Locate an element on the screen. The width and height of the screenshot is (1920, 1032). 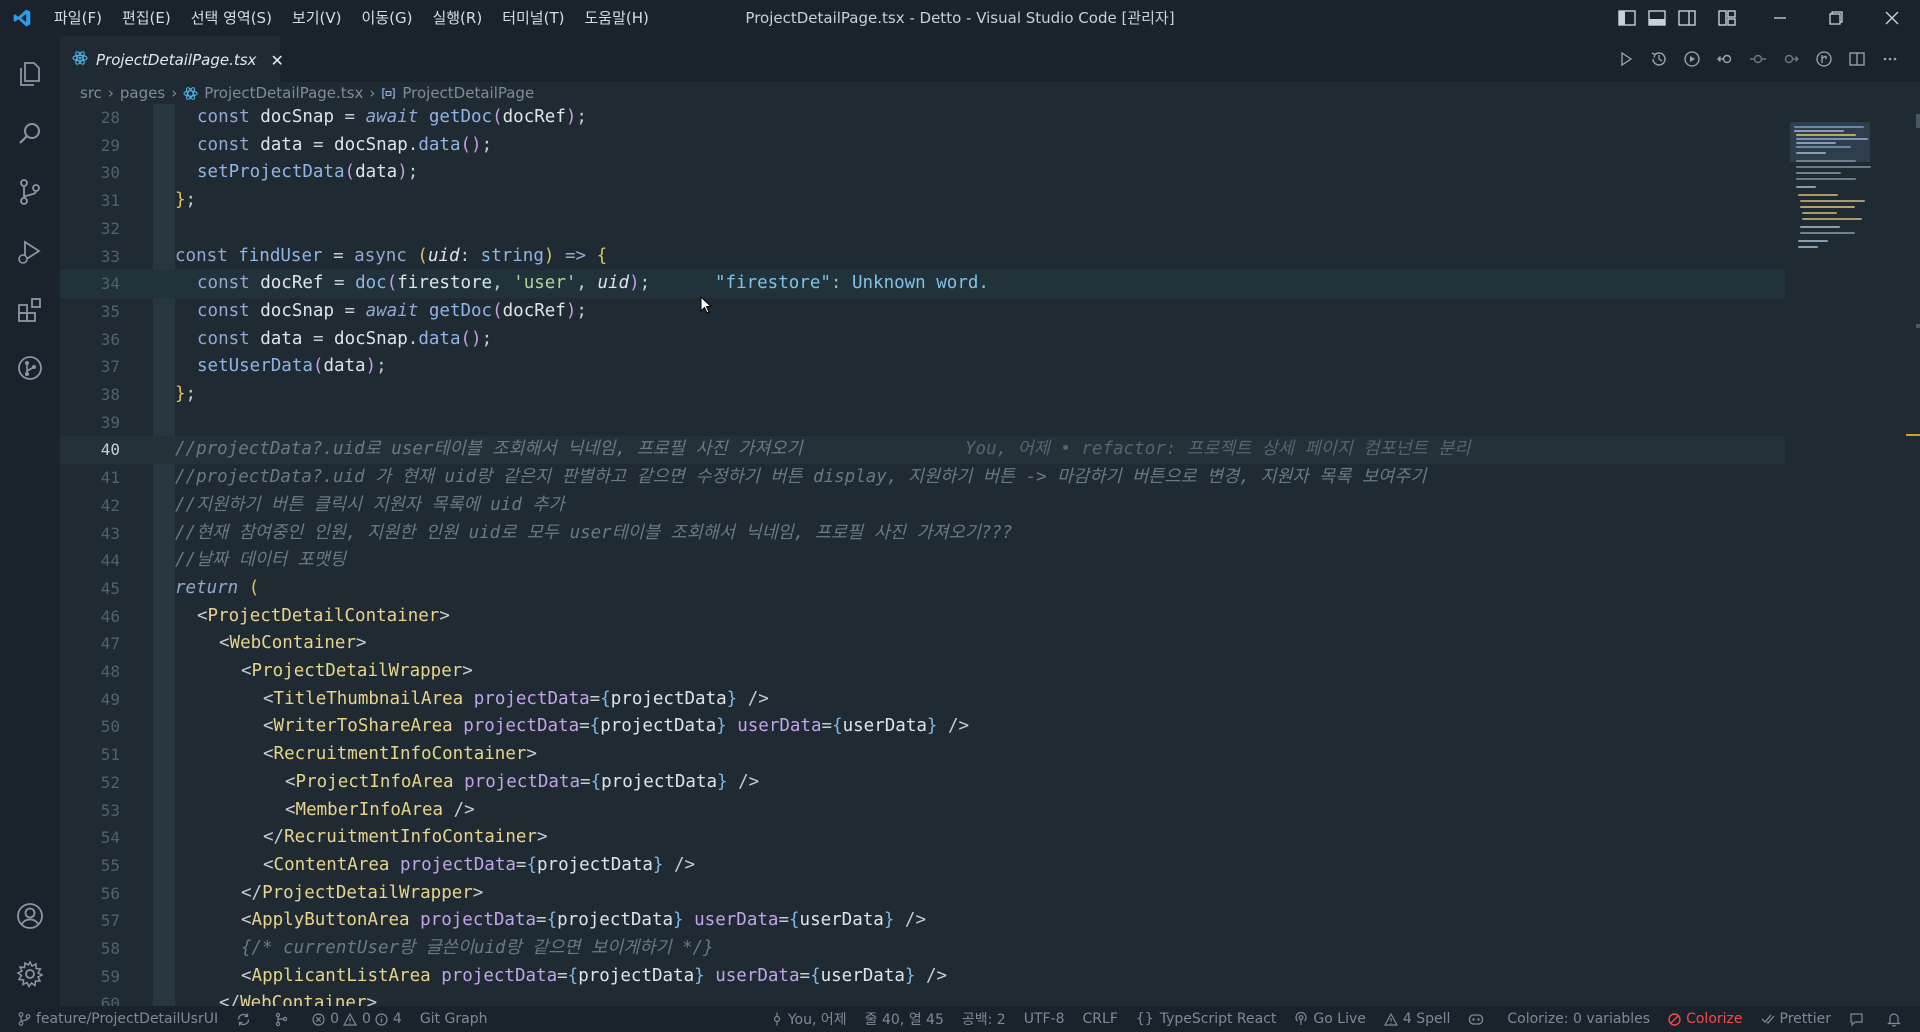
mouse-cursor-icon is located at coordinates (706, 306).